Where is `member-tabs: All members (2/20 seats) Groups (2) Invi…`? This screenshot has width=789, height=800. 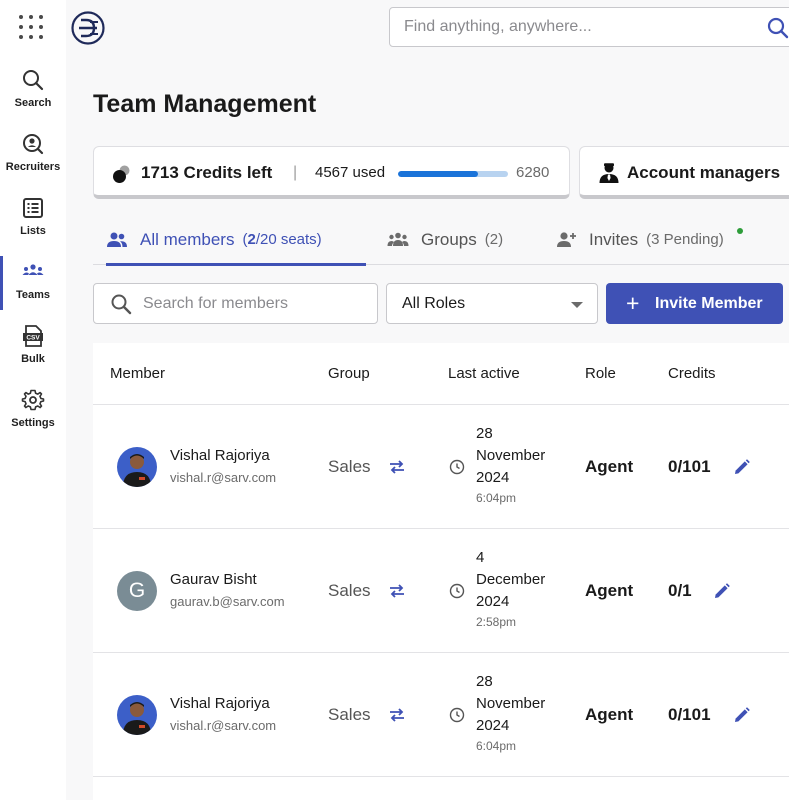 member-tabs: All members (2/20 seats) Groups (2) Invi… is located at coordinates (441, 240).